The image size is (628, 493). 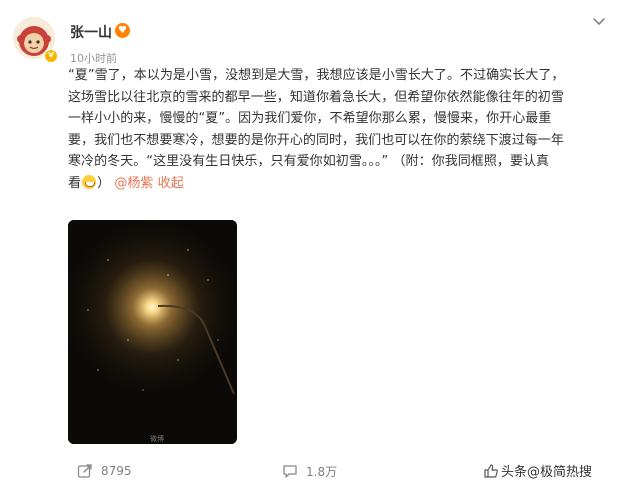 I want to click on post-text-line: 一样小小的来，慢慢的“夏”。因为我们爱你，不希望你那么累，慢慢来，你开心最重, so click(x=310, y=118).